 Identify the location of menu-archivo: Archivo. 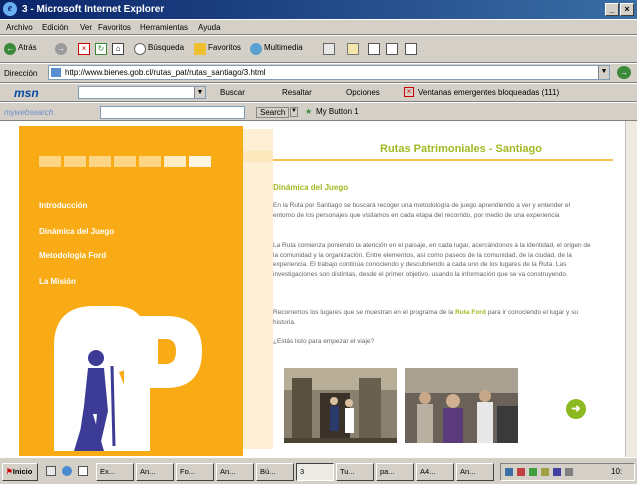
(19, 27).